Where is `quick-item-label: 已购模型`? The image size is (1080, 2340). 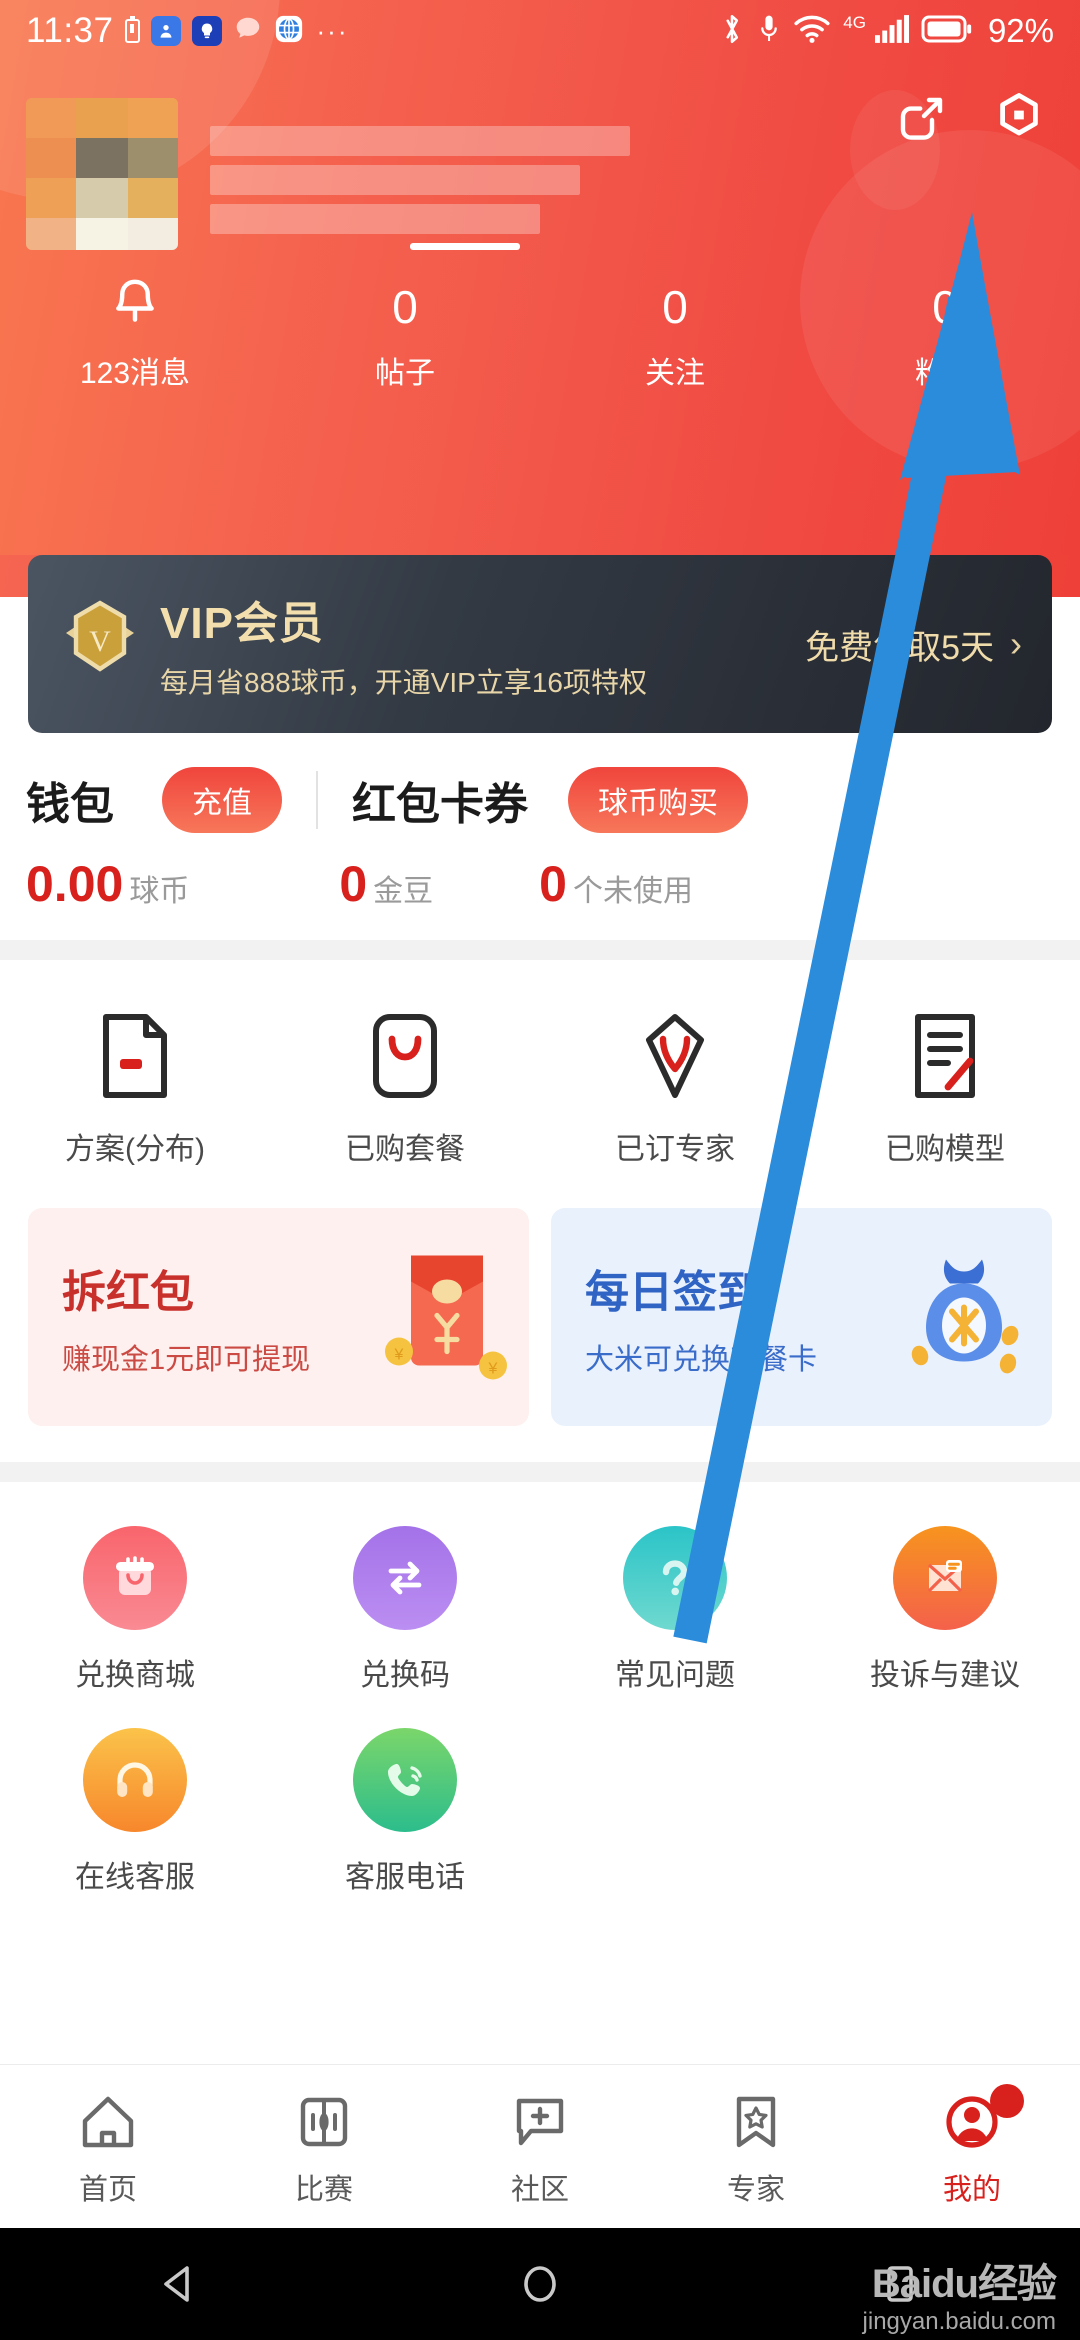 quick-item-label: 已购模型 is located at coordinates (945, 1149).